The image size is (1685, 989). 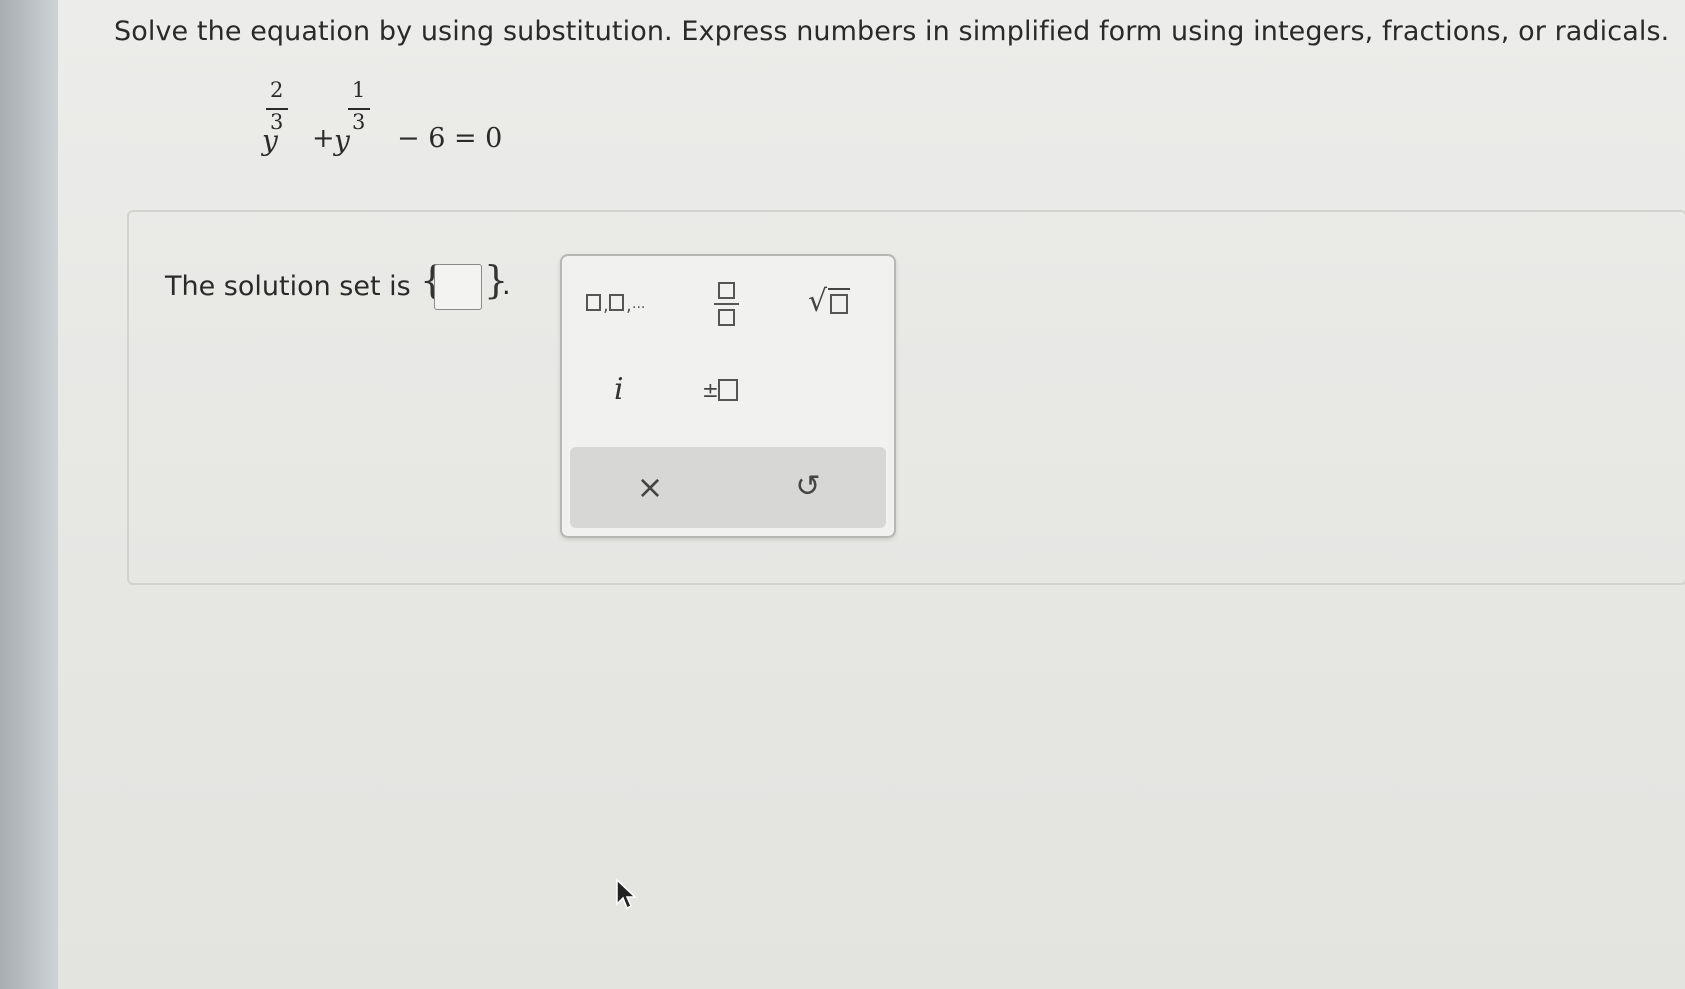 I want to click on exponent-1-numerator: 2, so click(x=277, y=90).